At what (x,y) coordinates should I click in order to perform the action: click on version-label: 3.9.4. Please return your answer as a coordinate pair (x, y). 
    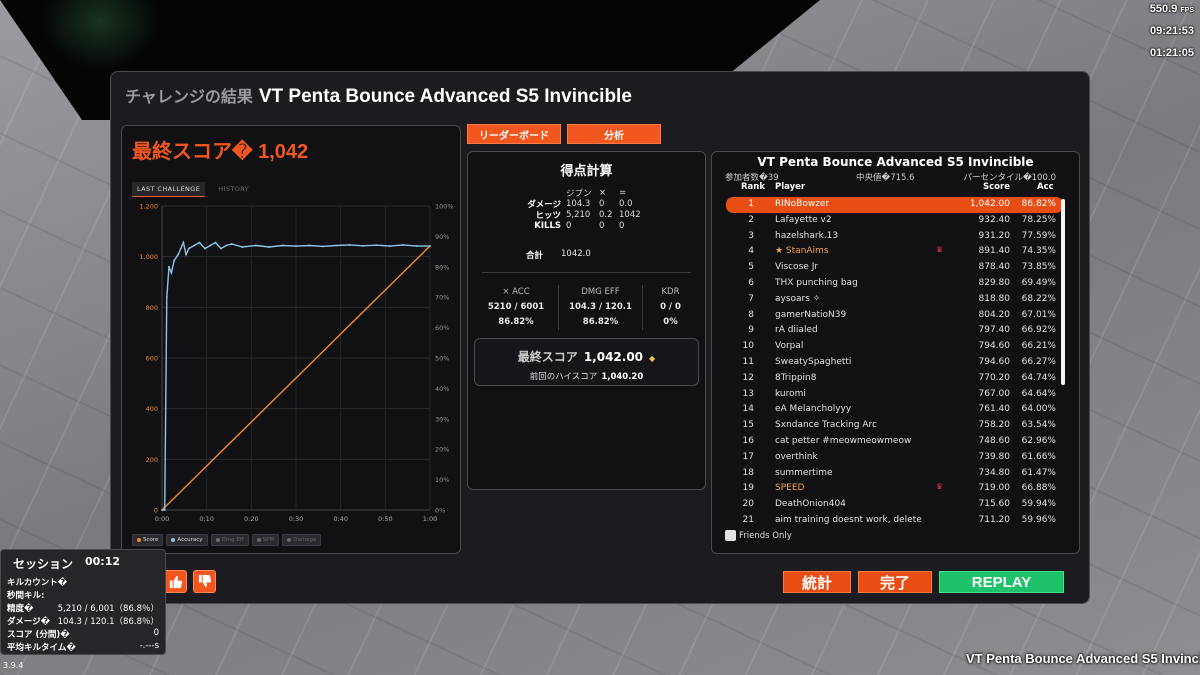
    Looking at the image, I should click on (13, 665).